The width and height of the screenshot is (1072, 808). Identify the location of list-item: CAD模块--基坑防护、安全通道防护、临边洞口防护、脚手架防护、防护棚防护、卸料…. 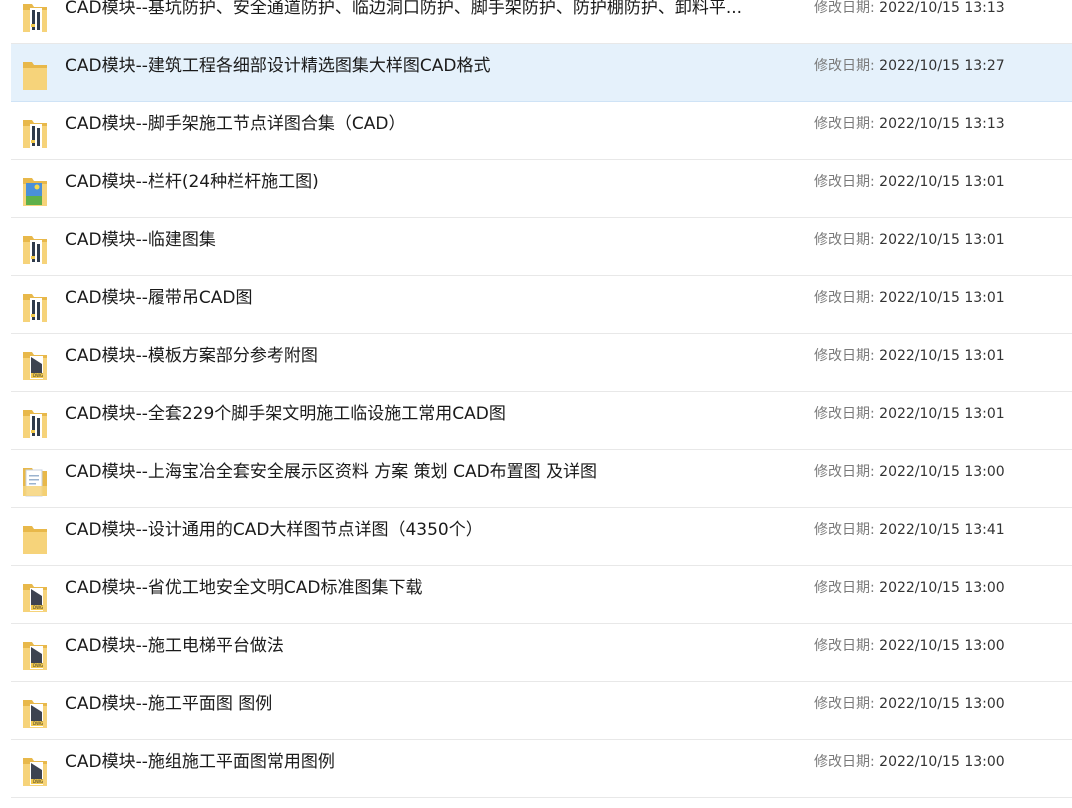
(541, 22).